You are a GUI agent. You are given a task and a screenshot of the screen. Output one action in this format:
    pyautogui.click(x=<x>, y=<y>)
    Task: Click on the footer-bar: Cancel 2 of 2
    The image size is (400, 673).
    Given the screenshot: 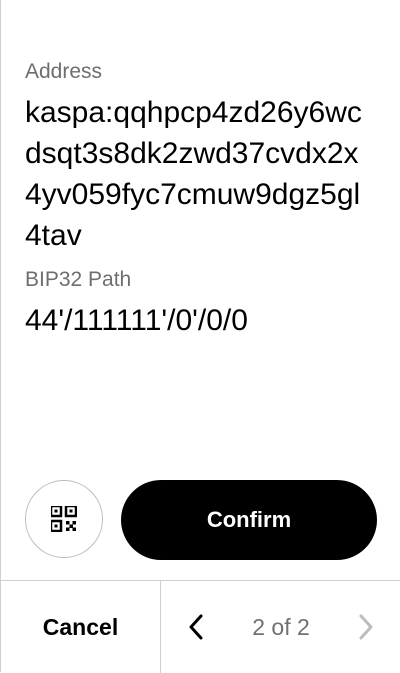 What is the action you would take?
    pyautogui.click(x=200, y=626)
    